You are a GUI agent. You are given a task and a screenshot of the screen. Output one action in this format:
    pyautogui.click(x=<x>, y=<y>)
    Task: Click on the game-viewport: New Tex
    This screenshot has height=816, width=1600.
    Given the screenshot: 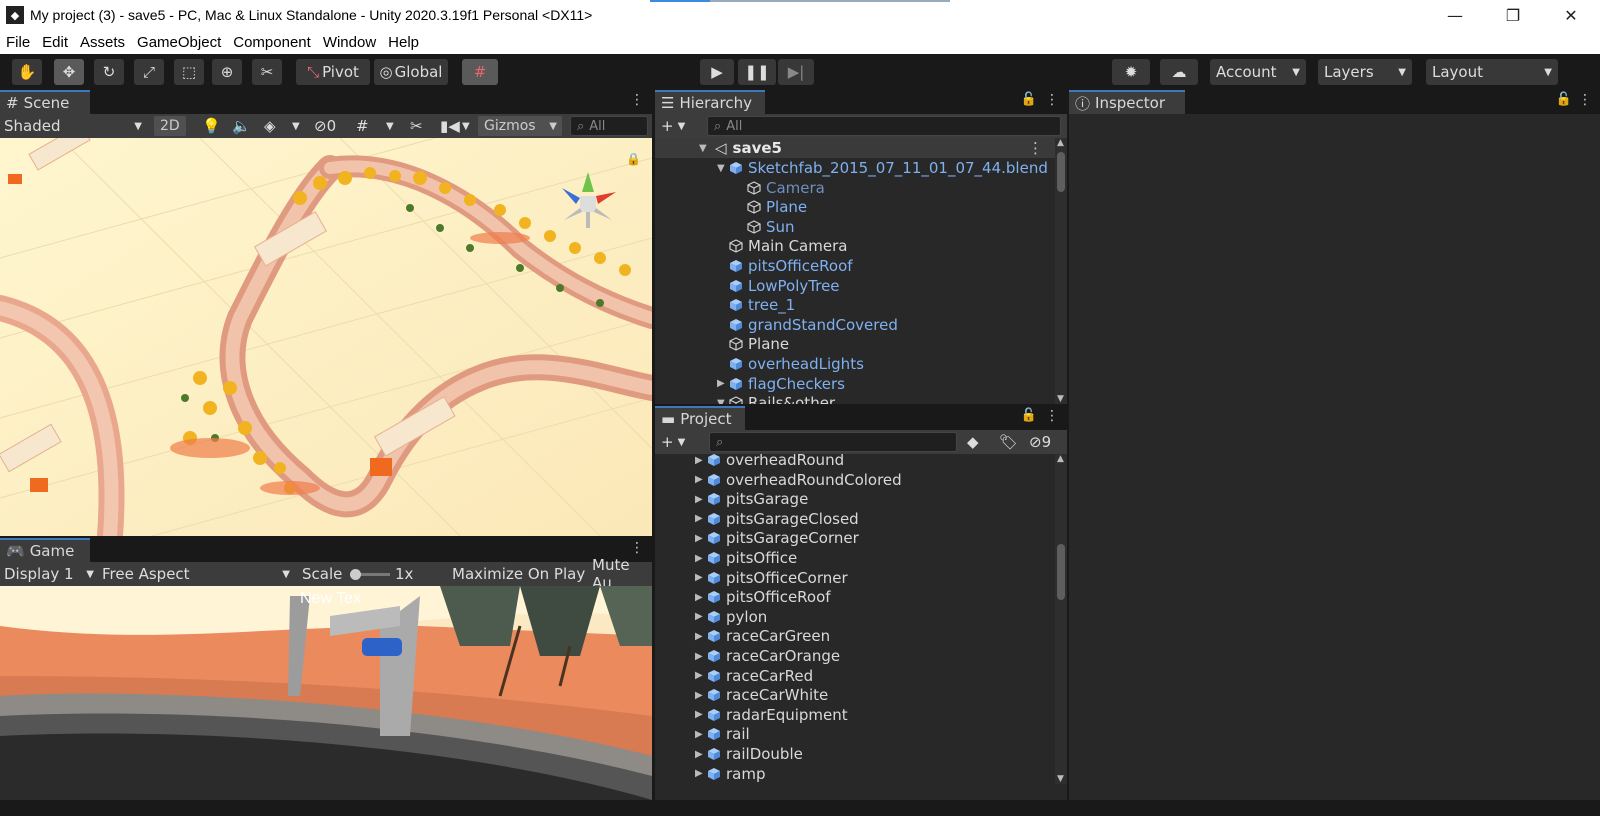 What is the action you would take?
    pyautogui.click(x=326, y=693)
    